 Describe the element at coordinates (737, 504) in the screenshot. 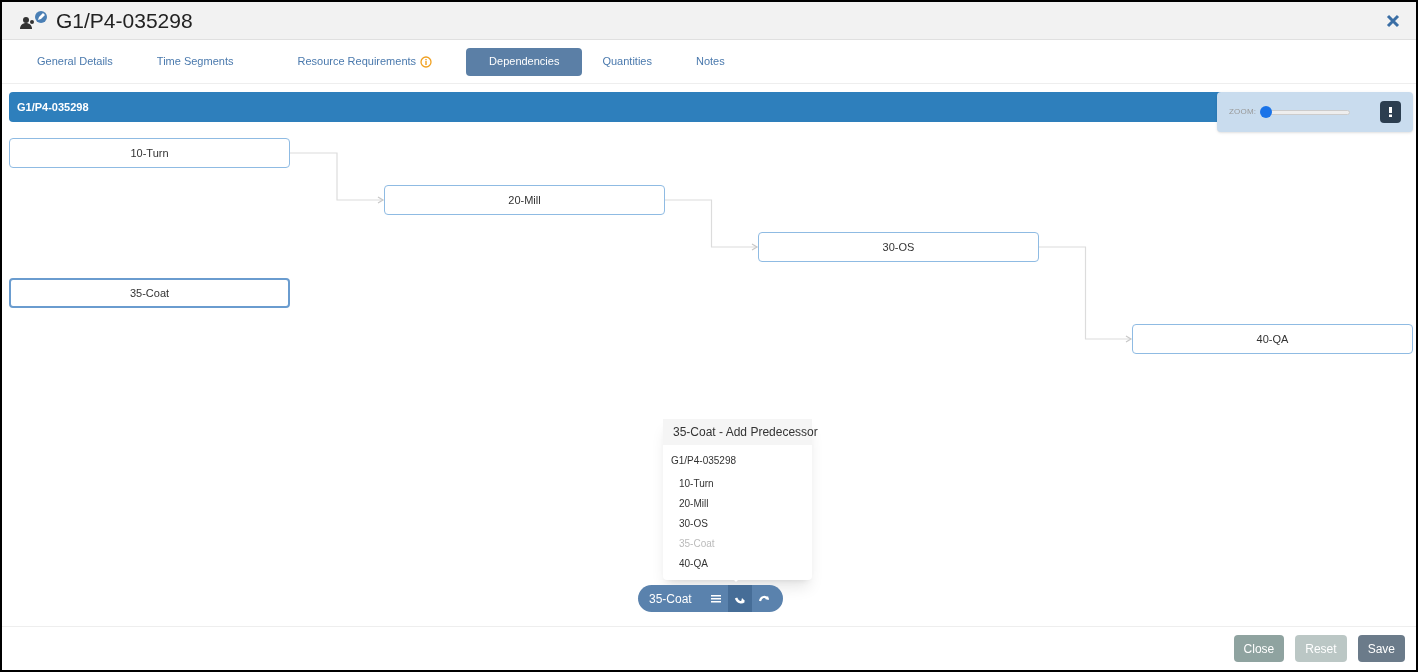

I see `menu-item: 20-Mill` at that location.